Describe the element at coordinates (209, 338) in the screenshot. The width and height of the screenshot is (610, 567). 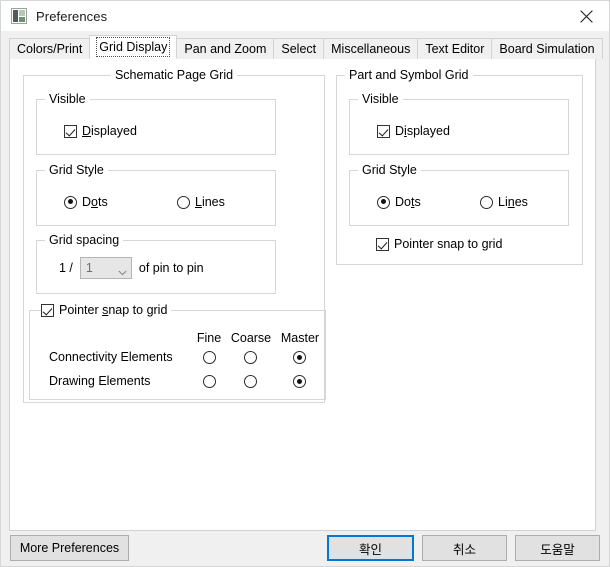
I see `snap-column-fine: Fine` at that location.